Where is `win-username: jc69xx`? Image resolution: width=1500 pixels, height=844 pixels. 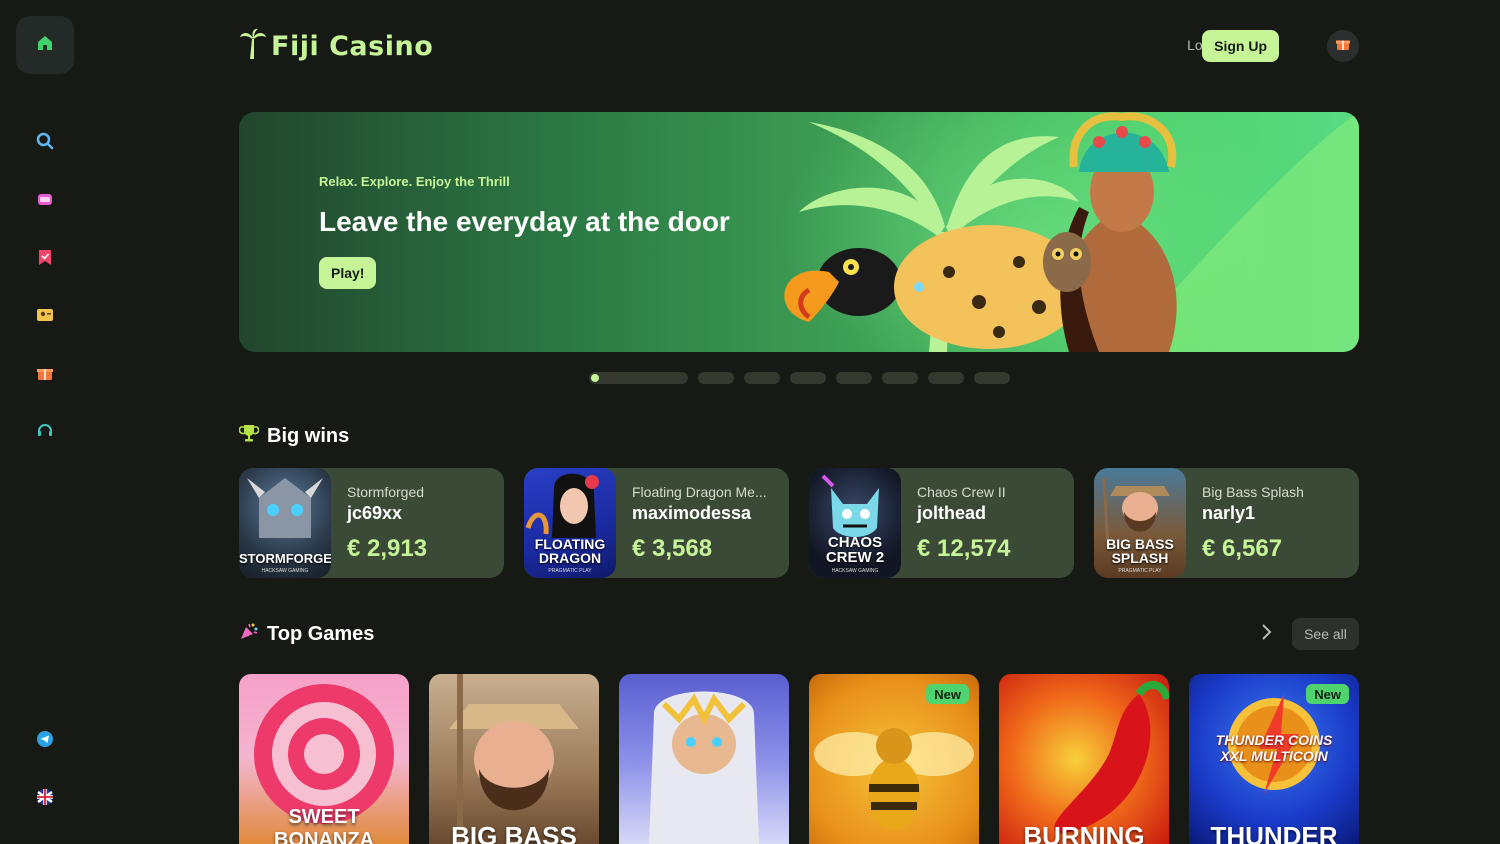 win-username: jc69xx is located at coordinates (375, 513).